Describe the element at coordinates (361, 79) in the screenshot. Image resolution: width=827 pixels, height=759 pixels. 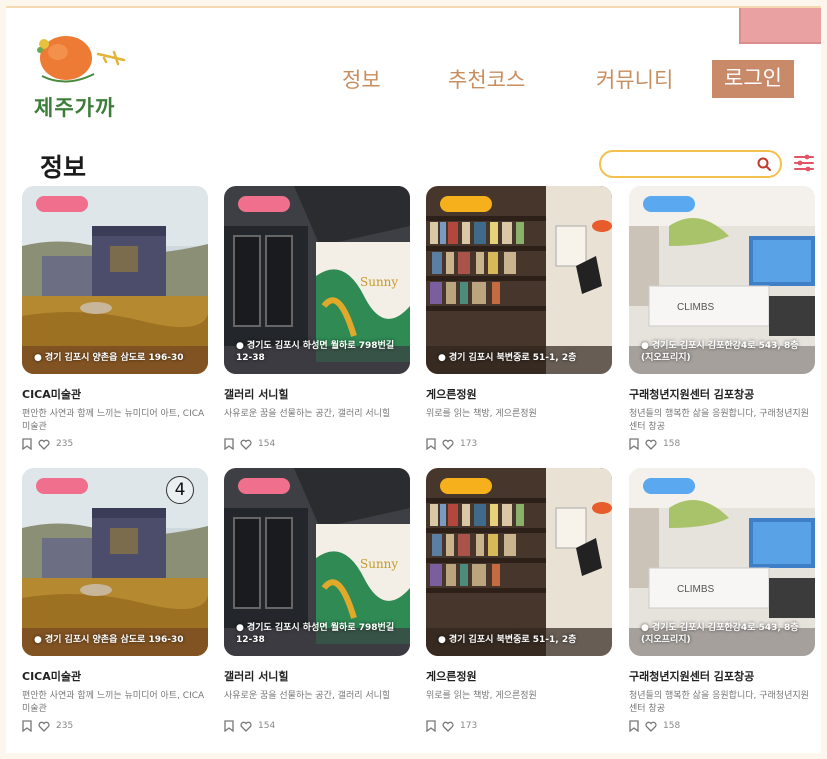
I see `nav-item-info: 정보` at that location.